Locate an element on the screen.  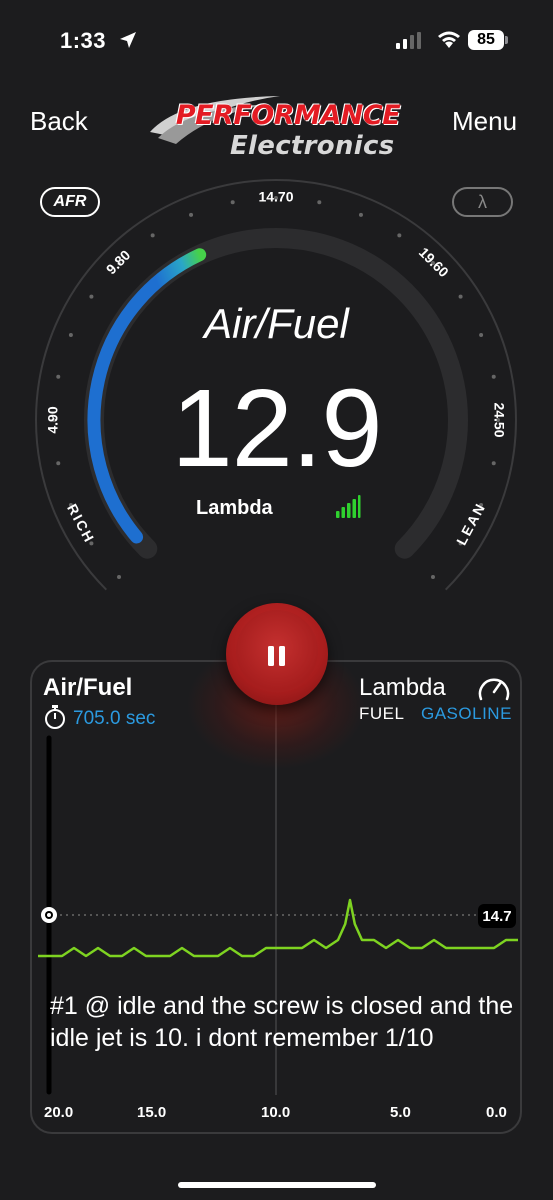
gauge-tick-label: 4.90 is located at coordinates (53, 419).